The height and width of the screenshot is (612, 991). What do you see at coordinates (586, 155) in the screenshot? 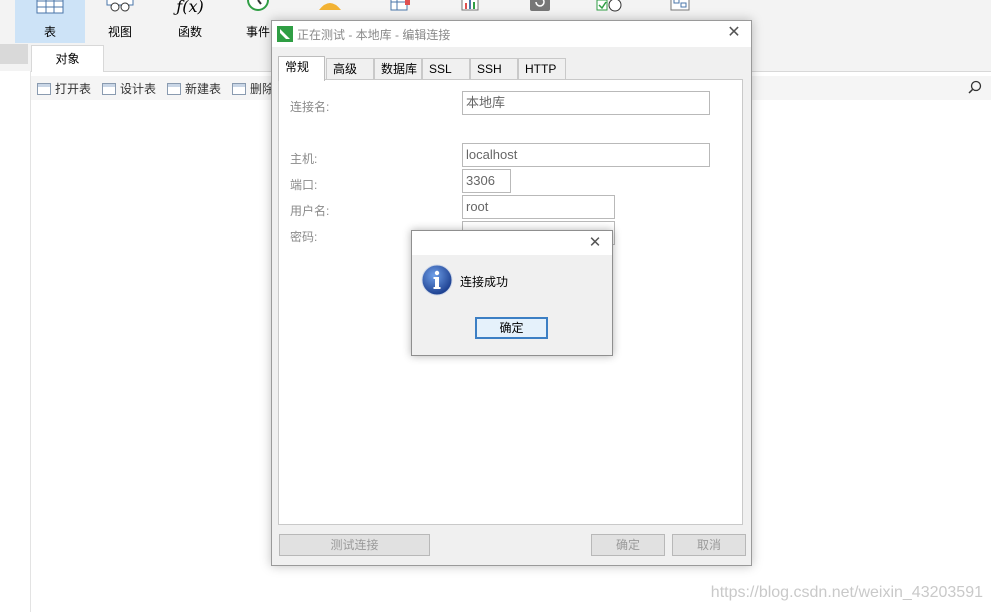
I see `host-input: localhost` at bounding box center [586, 155].